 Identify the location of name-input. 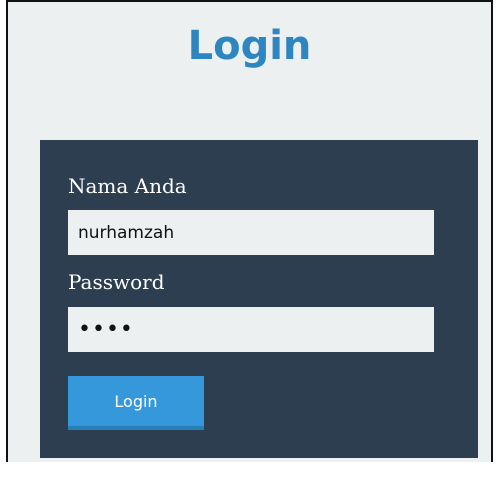
(251, 232).